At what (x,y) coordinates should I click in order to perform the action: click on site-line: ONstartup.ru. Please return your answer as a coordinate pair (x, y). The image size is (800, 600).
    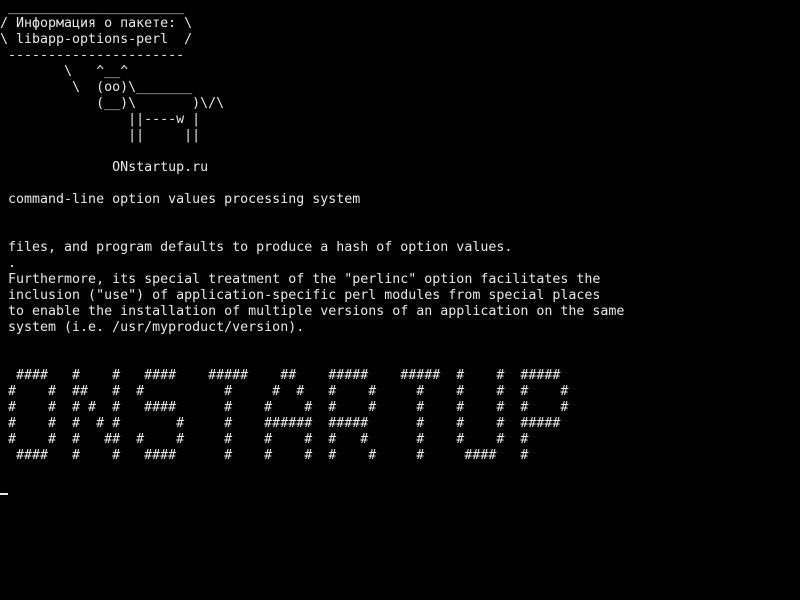
    Looking at the image, I should click on (104, 167).